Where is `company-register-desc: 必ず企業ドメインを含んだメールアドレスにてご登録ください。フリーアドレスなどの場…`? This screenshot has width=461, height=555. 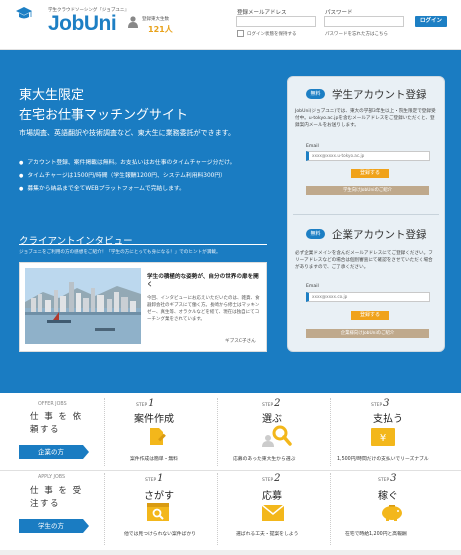
company-register-desc: 必ず企業ドメインを含んだメールアドレスにてご登録ください。フリーアドレスなどの場… is located at coordinates (364, 261).